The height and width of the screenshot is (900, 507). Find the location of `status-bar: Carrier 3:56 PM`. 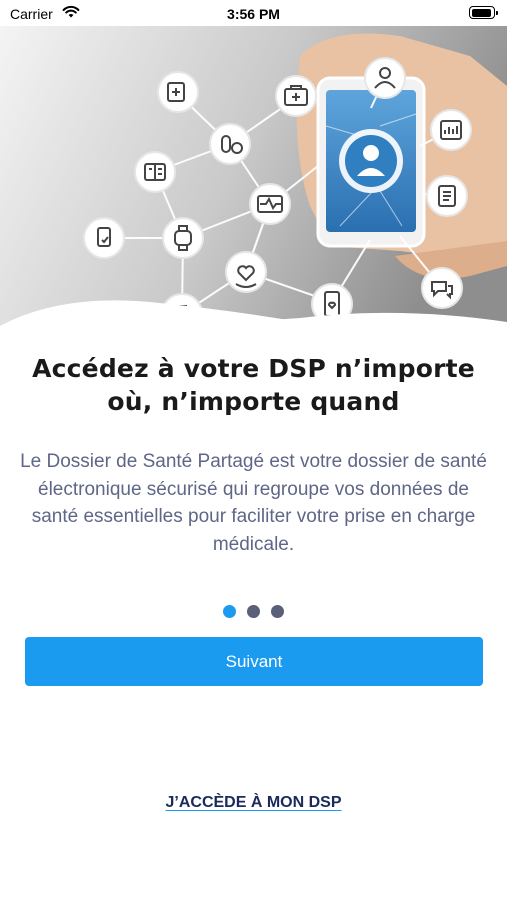

status-bar: Carrier 3:56 PM is located at coordinates (253, 13).